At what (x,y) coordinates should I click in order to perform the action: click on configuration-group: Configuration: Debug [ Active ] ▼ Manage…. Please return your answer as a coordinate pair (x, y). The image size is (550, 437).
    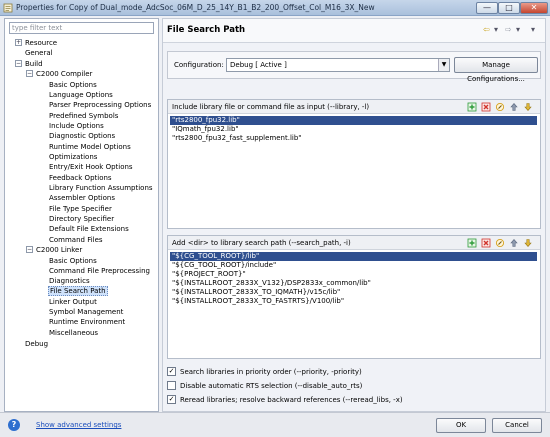
    Looking at the image, I should click on (354, 67).